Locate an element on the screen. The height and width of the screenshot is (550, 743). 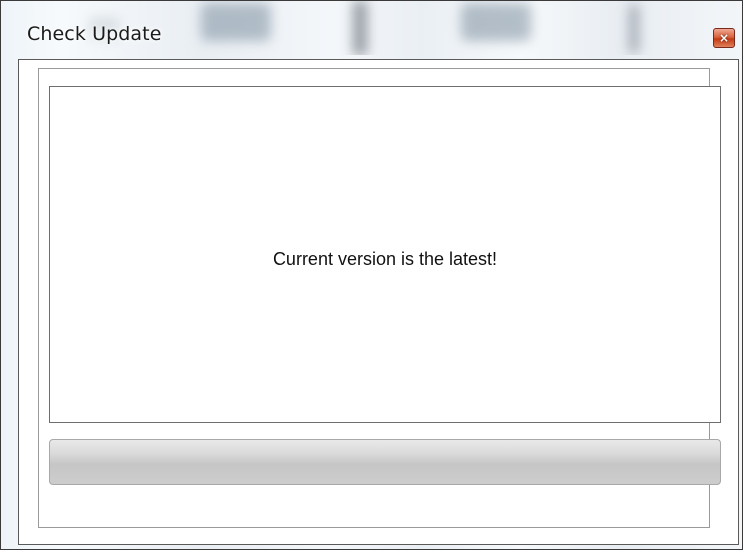
close-icon: × is located at coordinates (724, 38).